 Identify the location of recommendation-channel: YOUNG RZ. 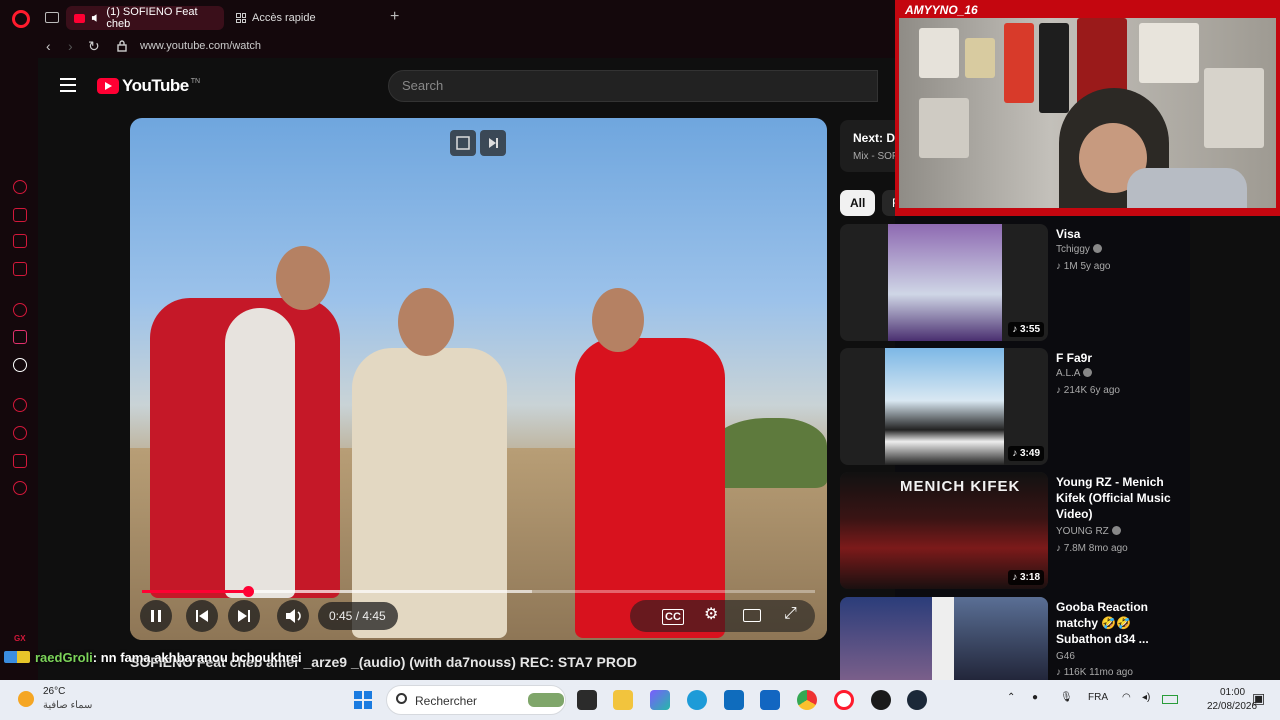
(1088, 531).